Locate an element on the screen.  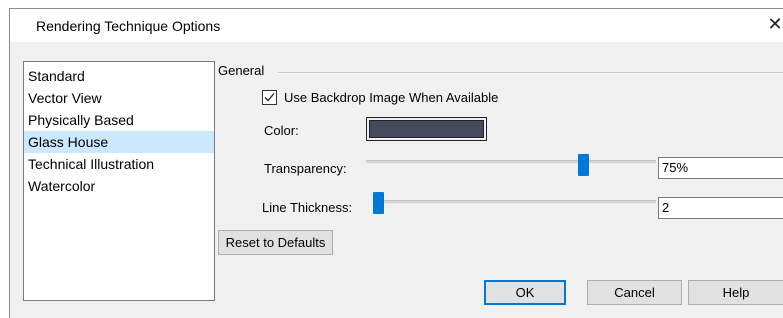
list-item-standard: Standard is located at coordinates (119, 76).